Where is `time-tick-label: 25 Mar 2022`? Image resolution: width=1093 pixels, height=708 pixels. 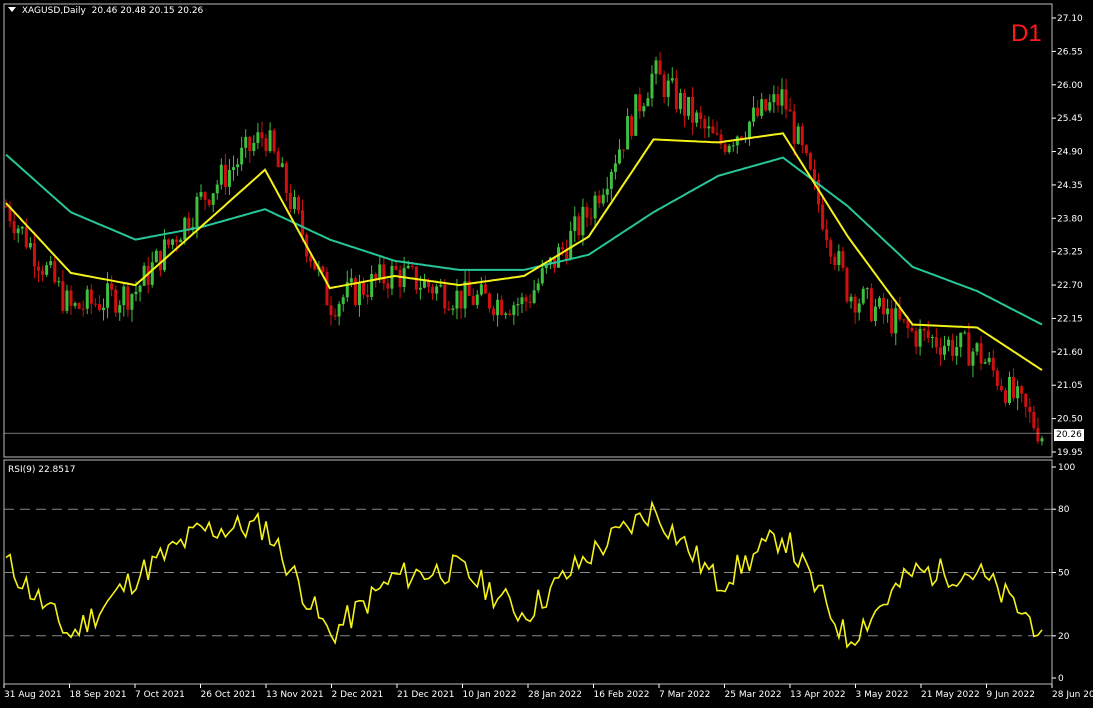
time-tick-label: 25 Mar 2022 is located at coordinates (753, 695).